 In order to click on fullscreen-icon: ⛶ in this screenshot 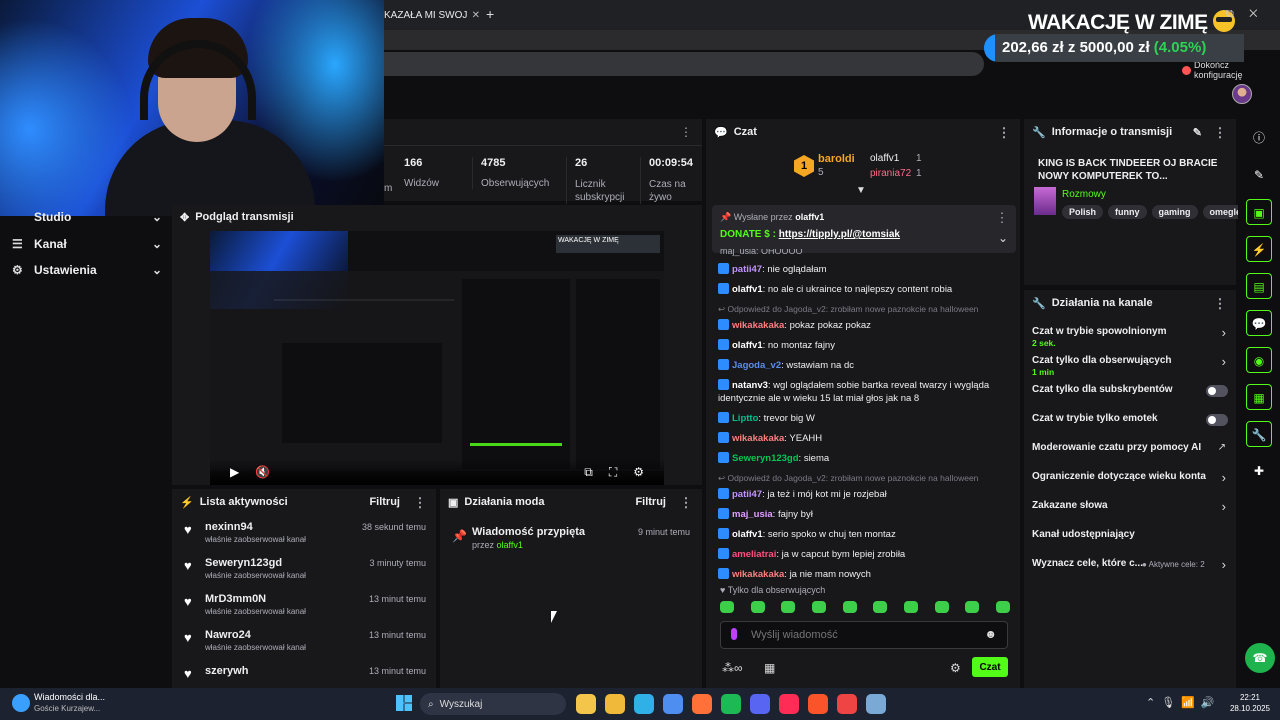, I will do `click(613, 472)`.